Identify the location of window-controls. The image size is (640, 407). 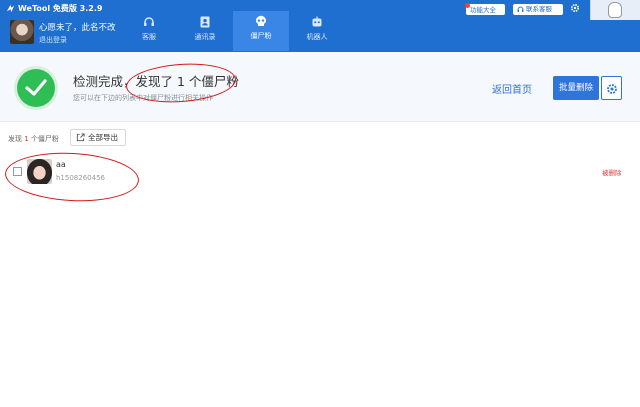
(615, 10).